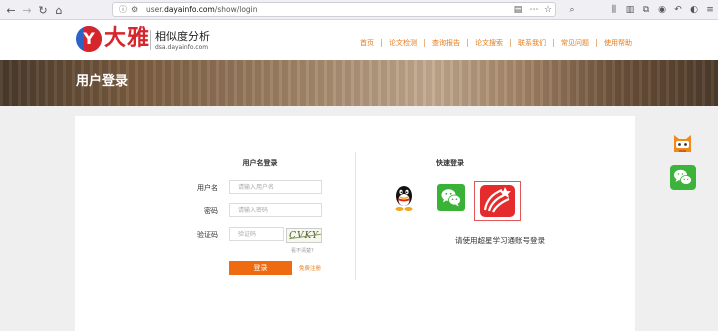 The image size is (718, 331). Describe the element at coordinates (367, 43) in the screenshot. I see `nav-home: 首页` at that location.